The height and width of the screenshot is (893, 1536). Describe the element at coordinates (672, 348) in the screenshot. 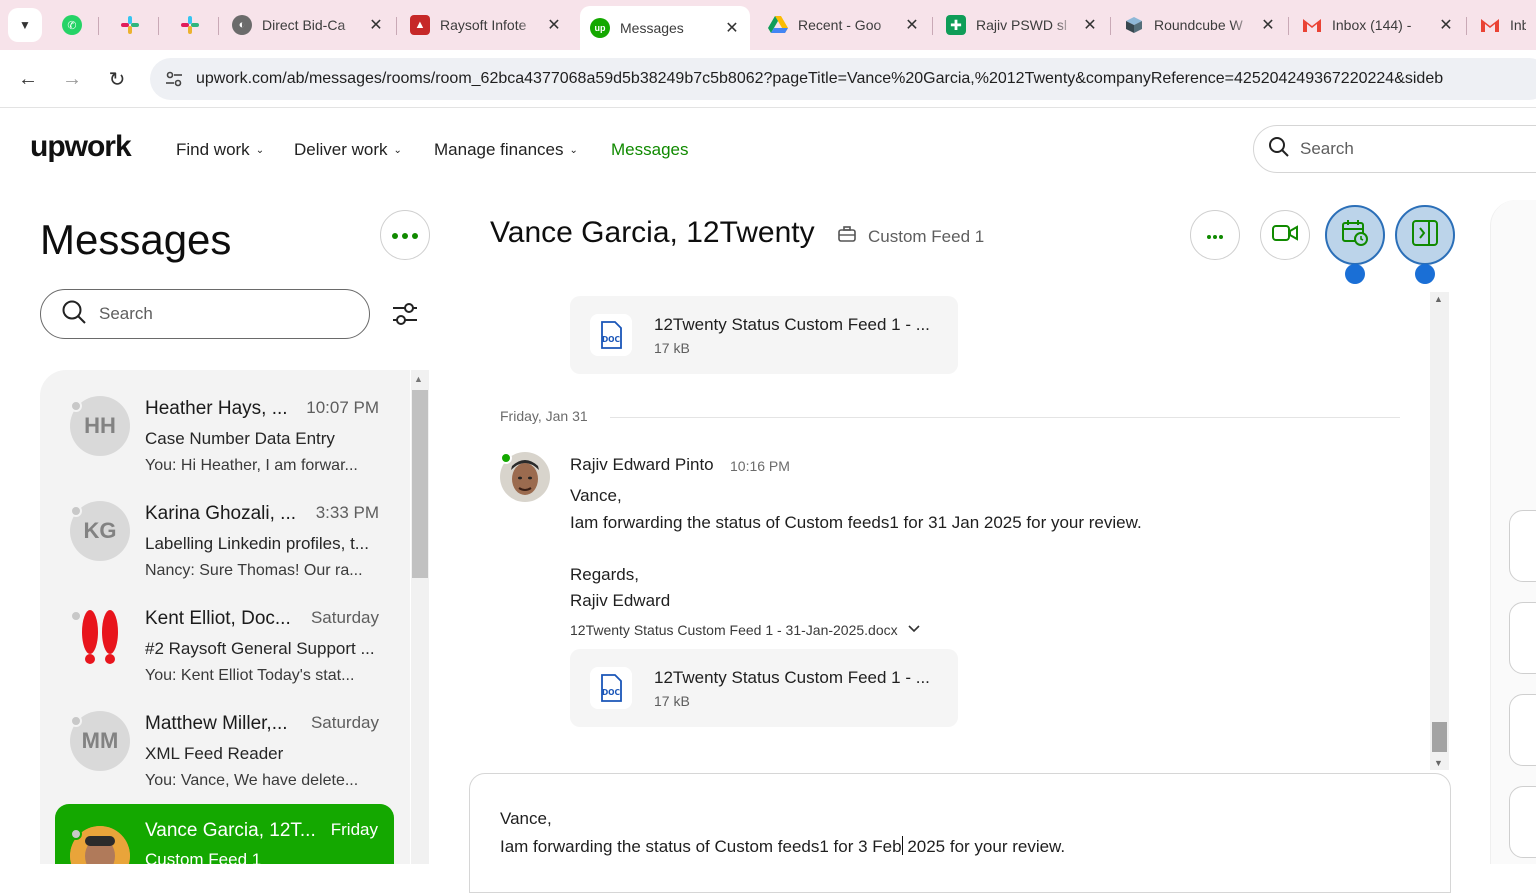

I see `file-size: 17 kB` at that location.